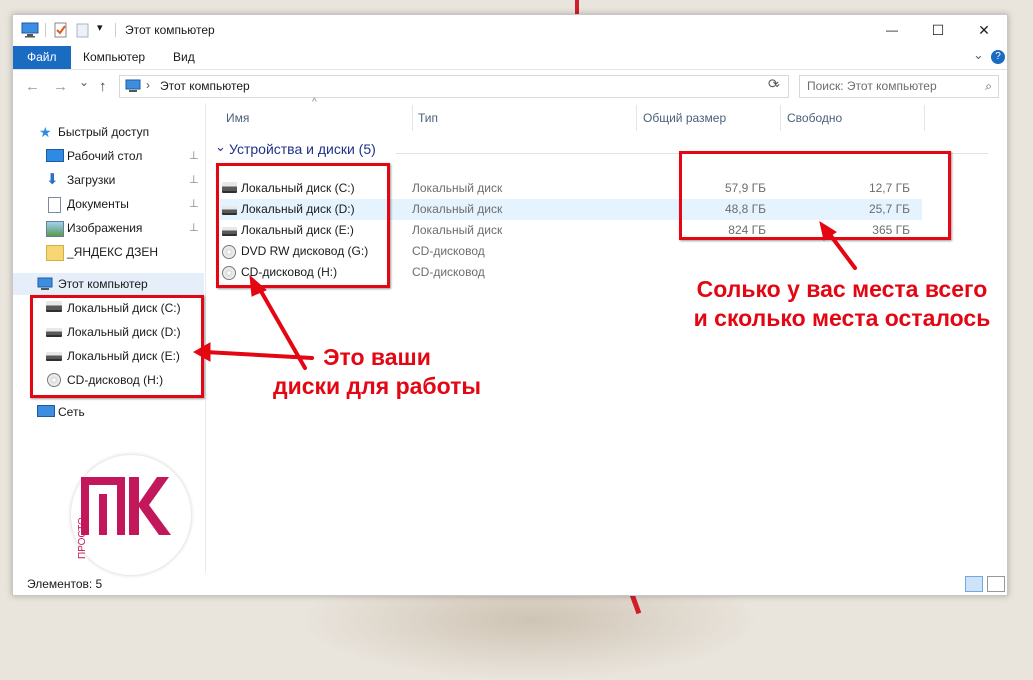 The height and width of the screenshot is (680, 1033). I want to click on annotation-disks-line1: Это ваши, so click(377, 357).